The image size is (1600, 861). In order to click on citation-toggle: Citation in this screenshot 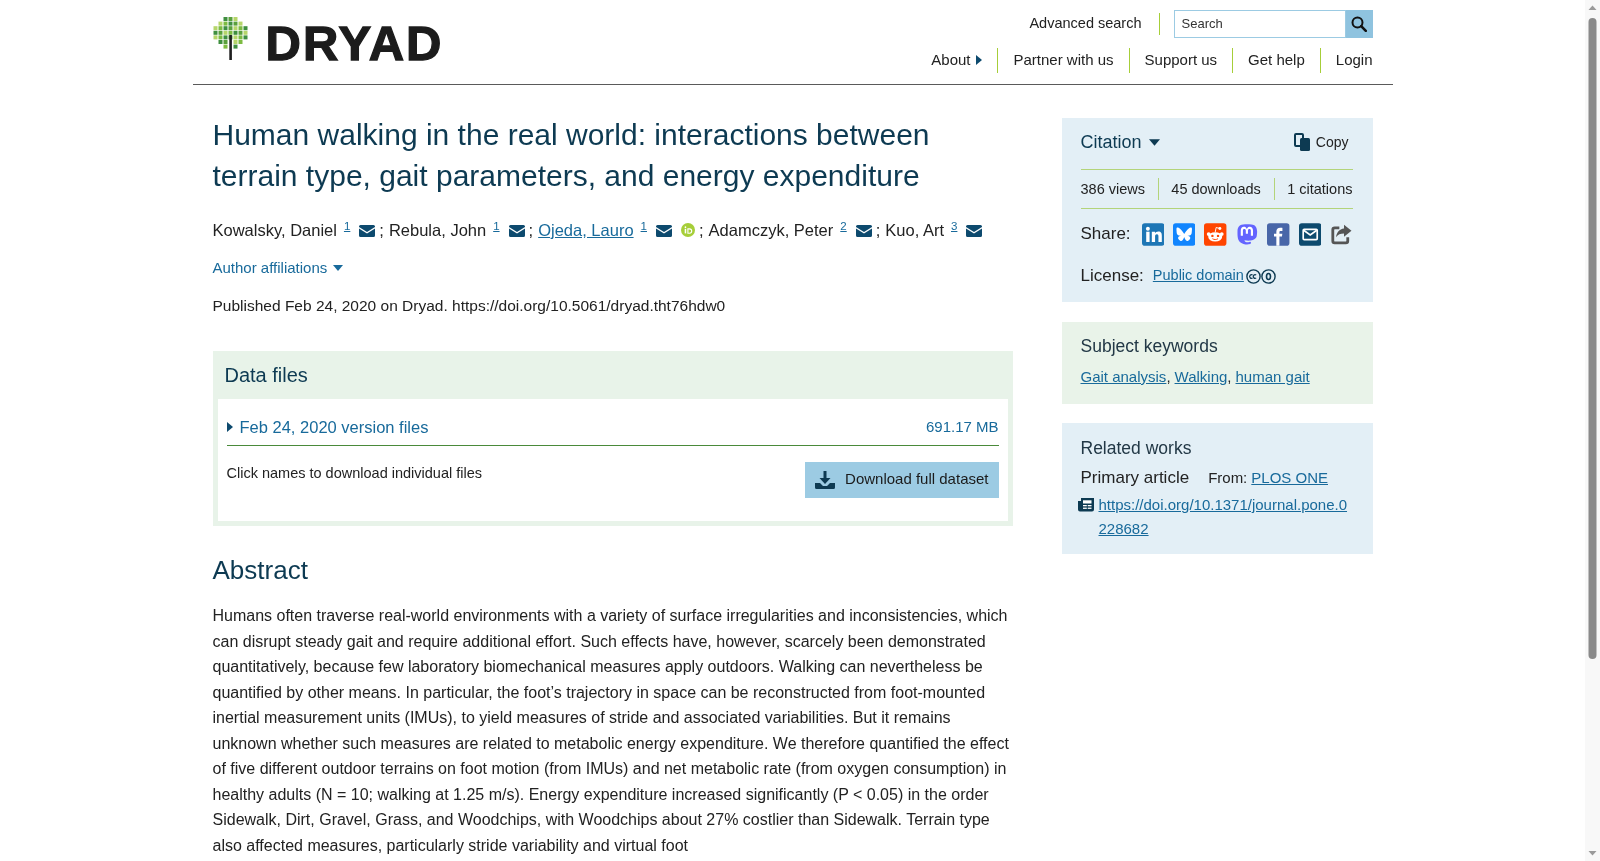, I will do `click(1120, 142)`.